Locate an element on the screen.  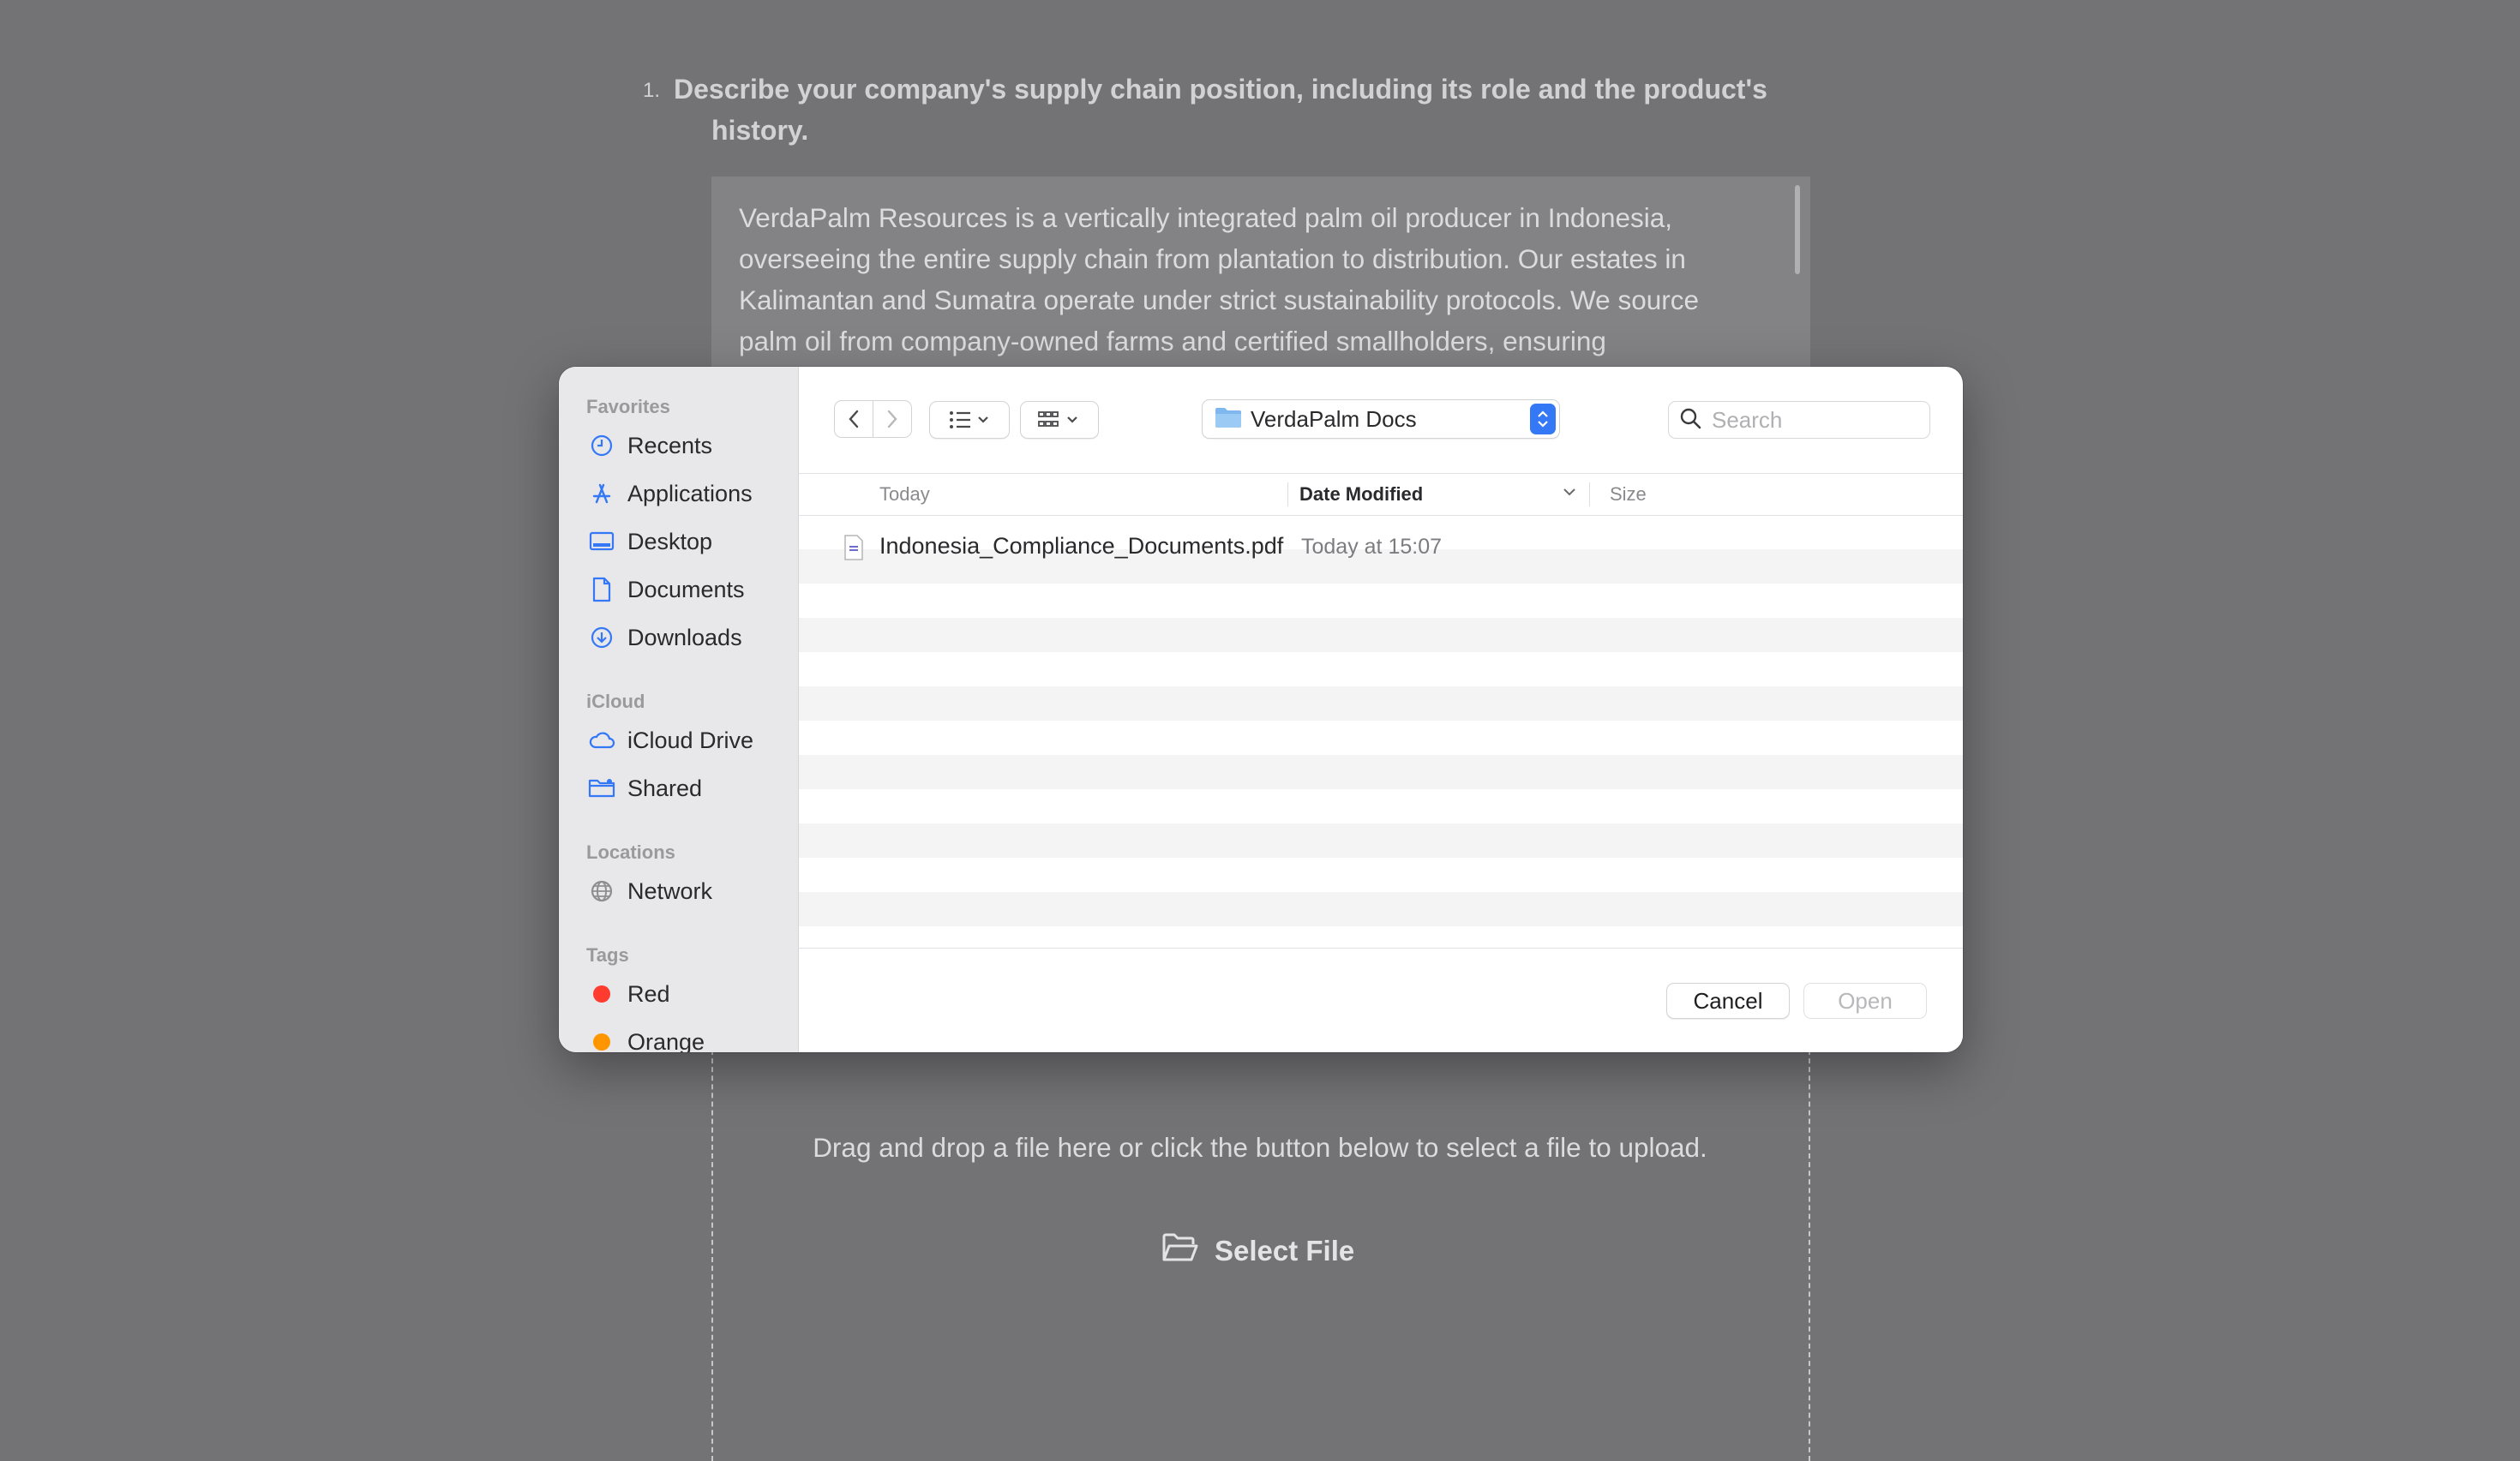
list-view-icon is located at coordinates (969, 419).